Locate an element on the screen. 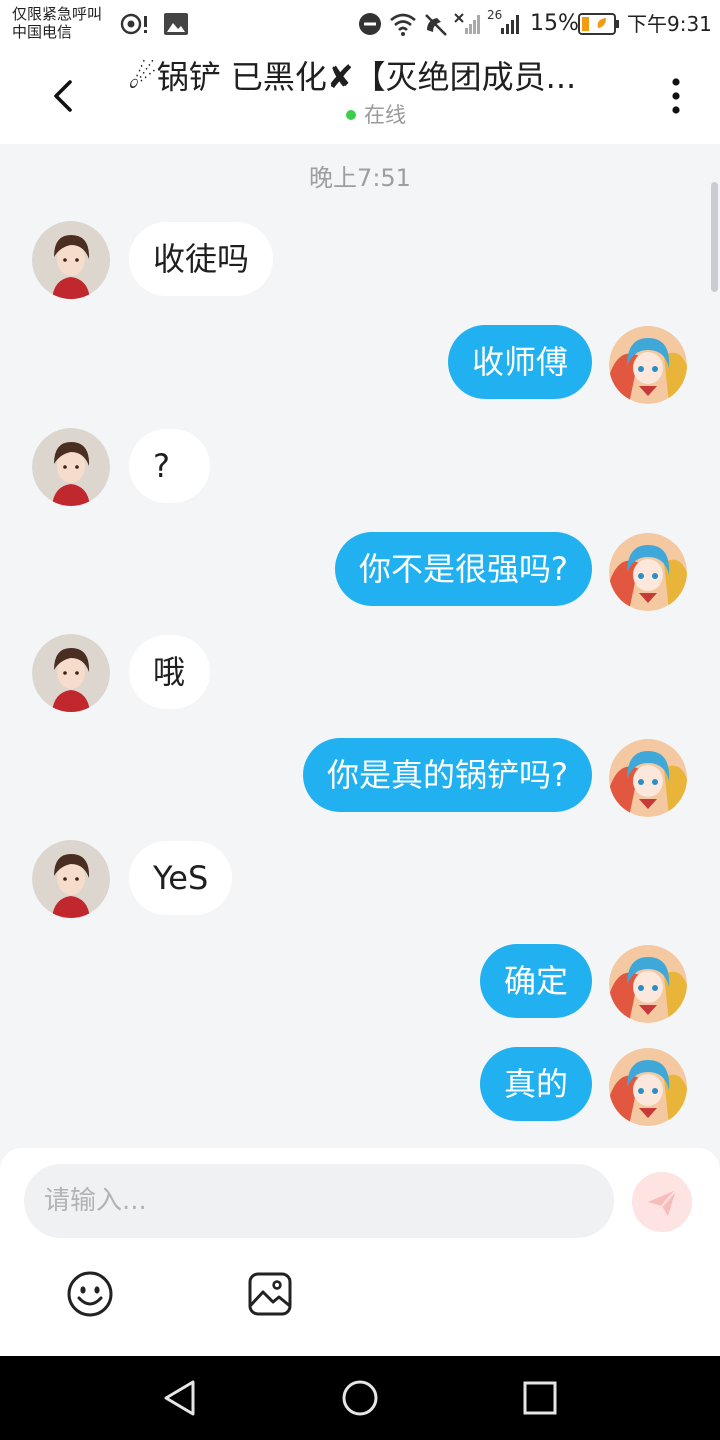 The height and width of the screenshot is (1440, 720). nav-recents-icon is located at coordinates (540, 1398).